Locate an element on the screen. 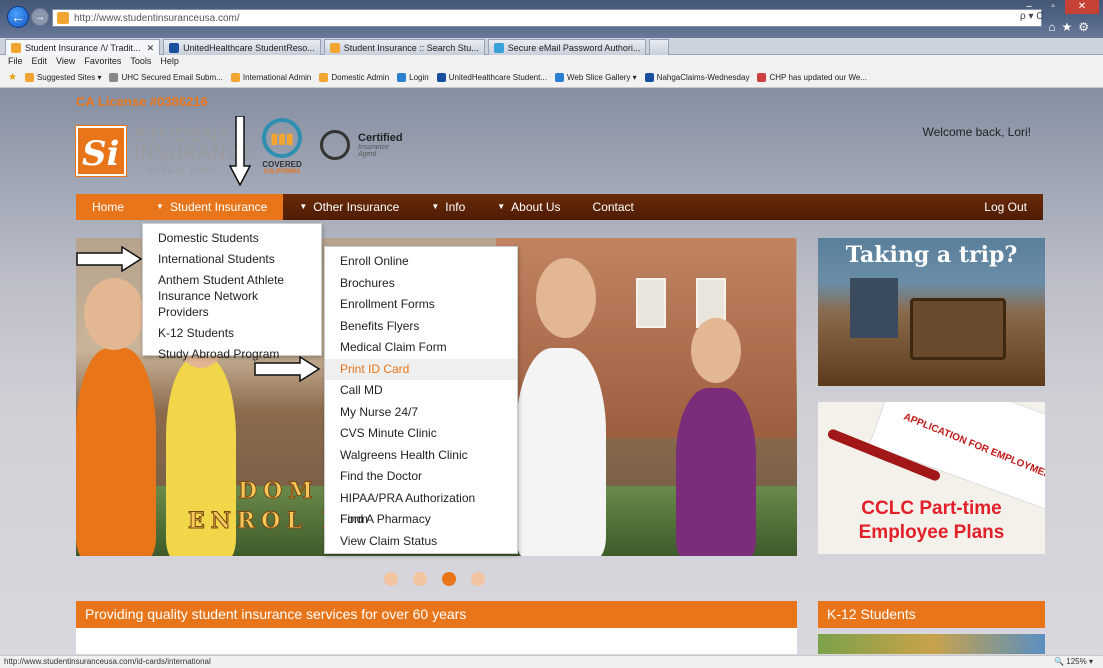 This screenshot has height=668, width=1103. fav-nahgaclaims: NahgaClaims-Wednesday is located at coordinates (696, 77).